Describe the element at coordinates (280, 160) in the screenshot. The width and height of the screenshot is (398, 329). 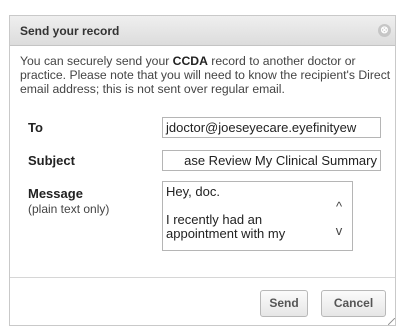
I see `subject-field-value: ase Review My Clinical Summary` at that location.